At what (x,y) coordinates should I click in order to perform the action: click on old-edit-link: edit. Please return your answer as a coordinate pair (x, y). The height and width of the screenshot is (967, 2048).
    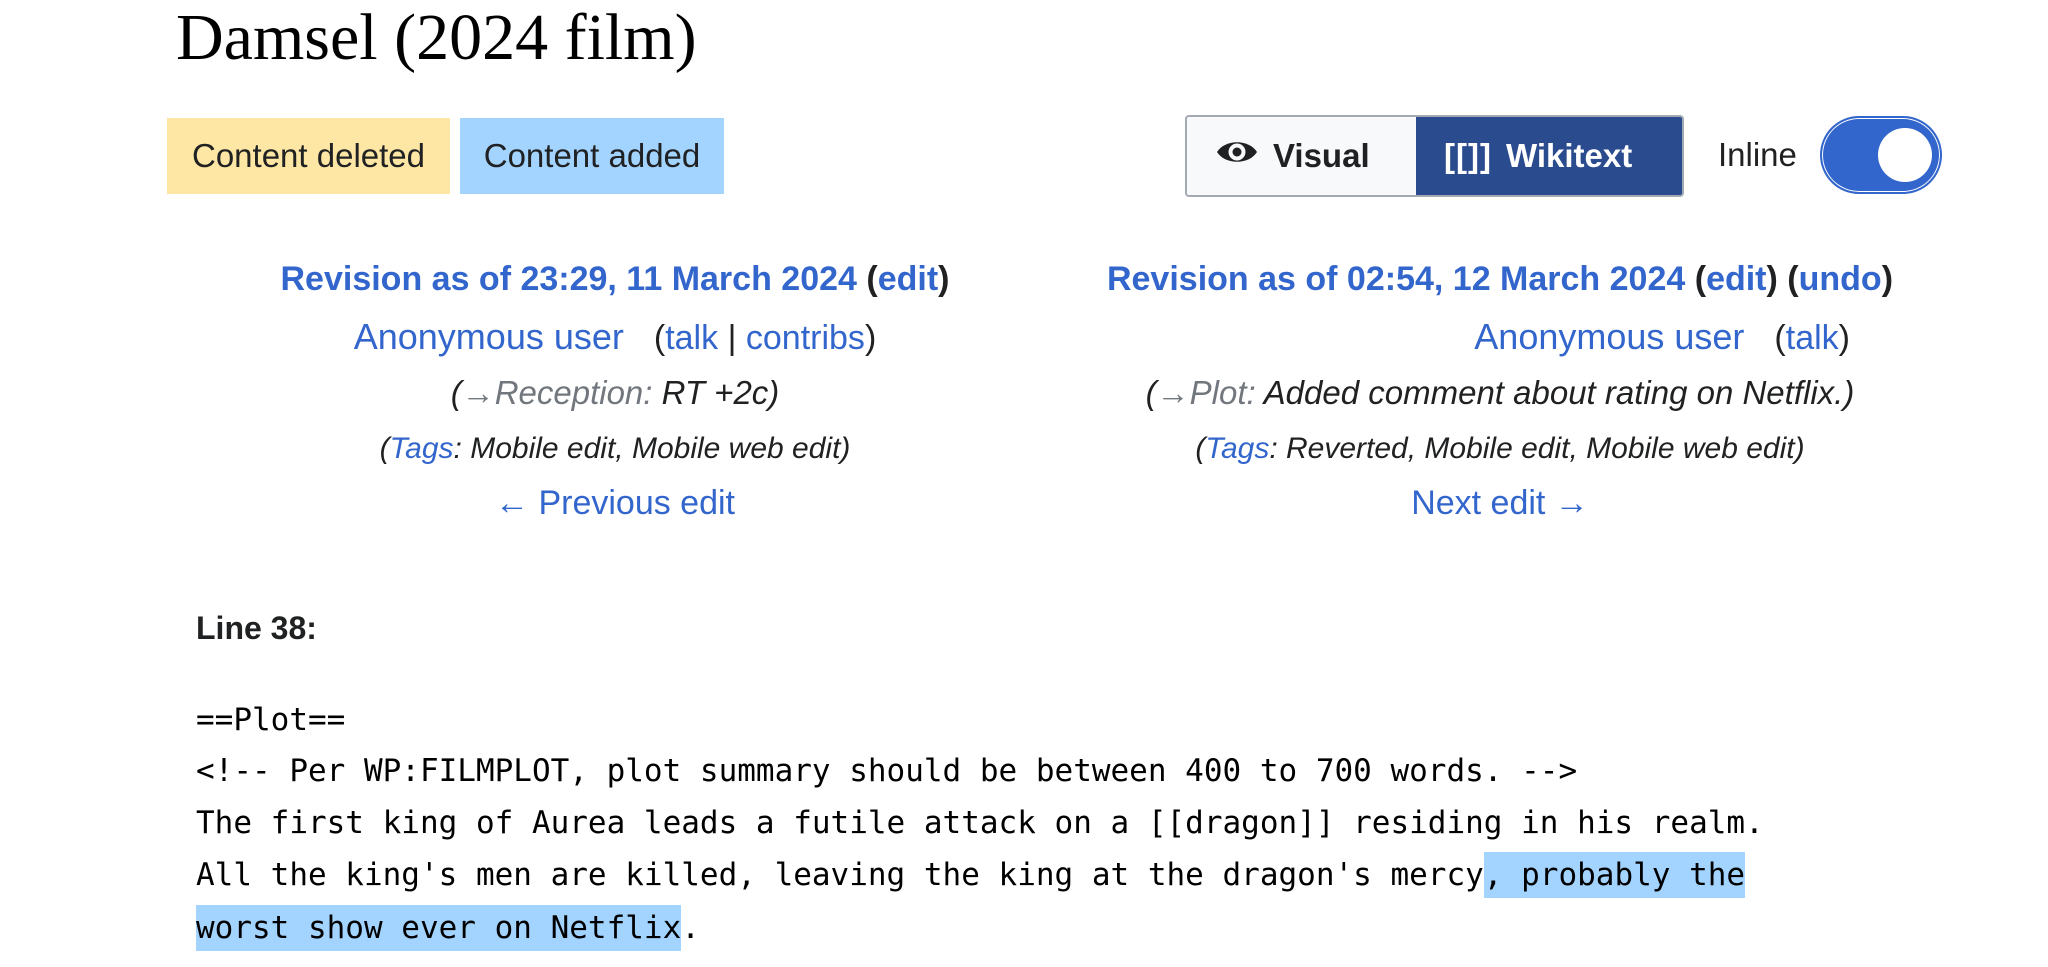
    Looking at the image, I should click on (908, 279).